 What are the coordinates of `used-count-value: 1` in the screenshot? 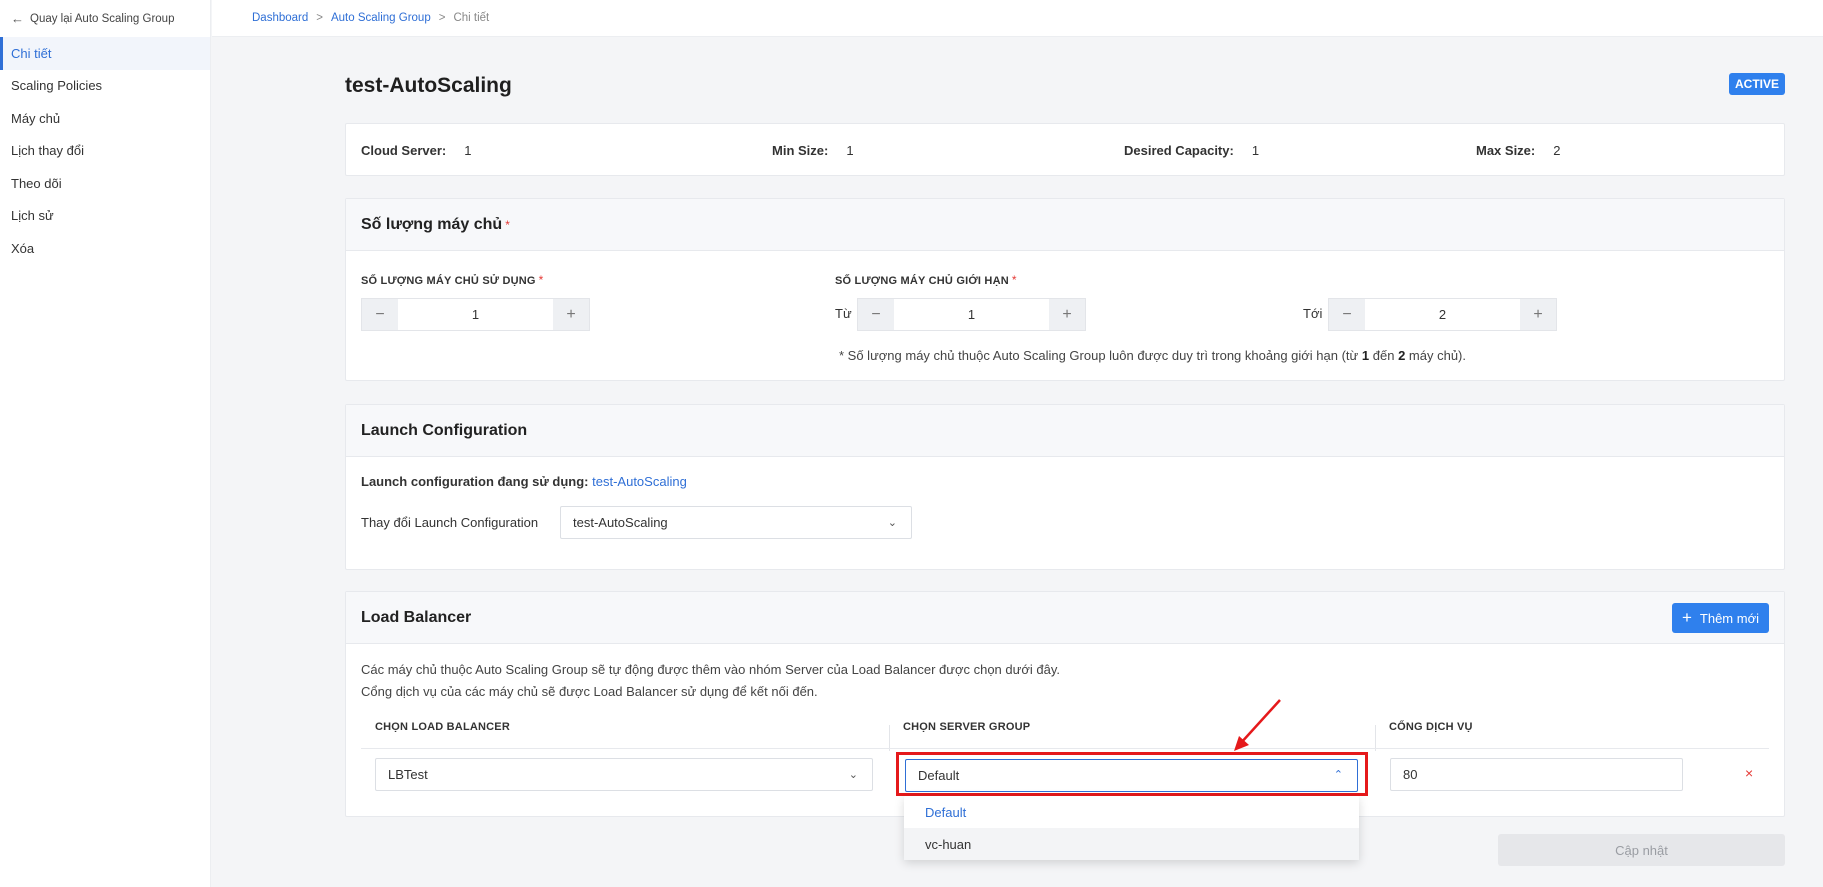 It's located at (475, 314).